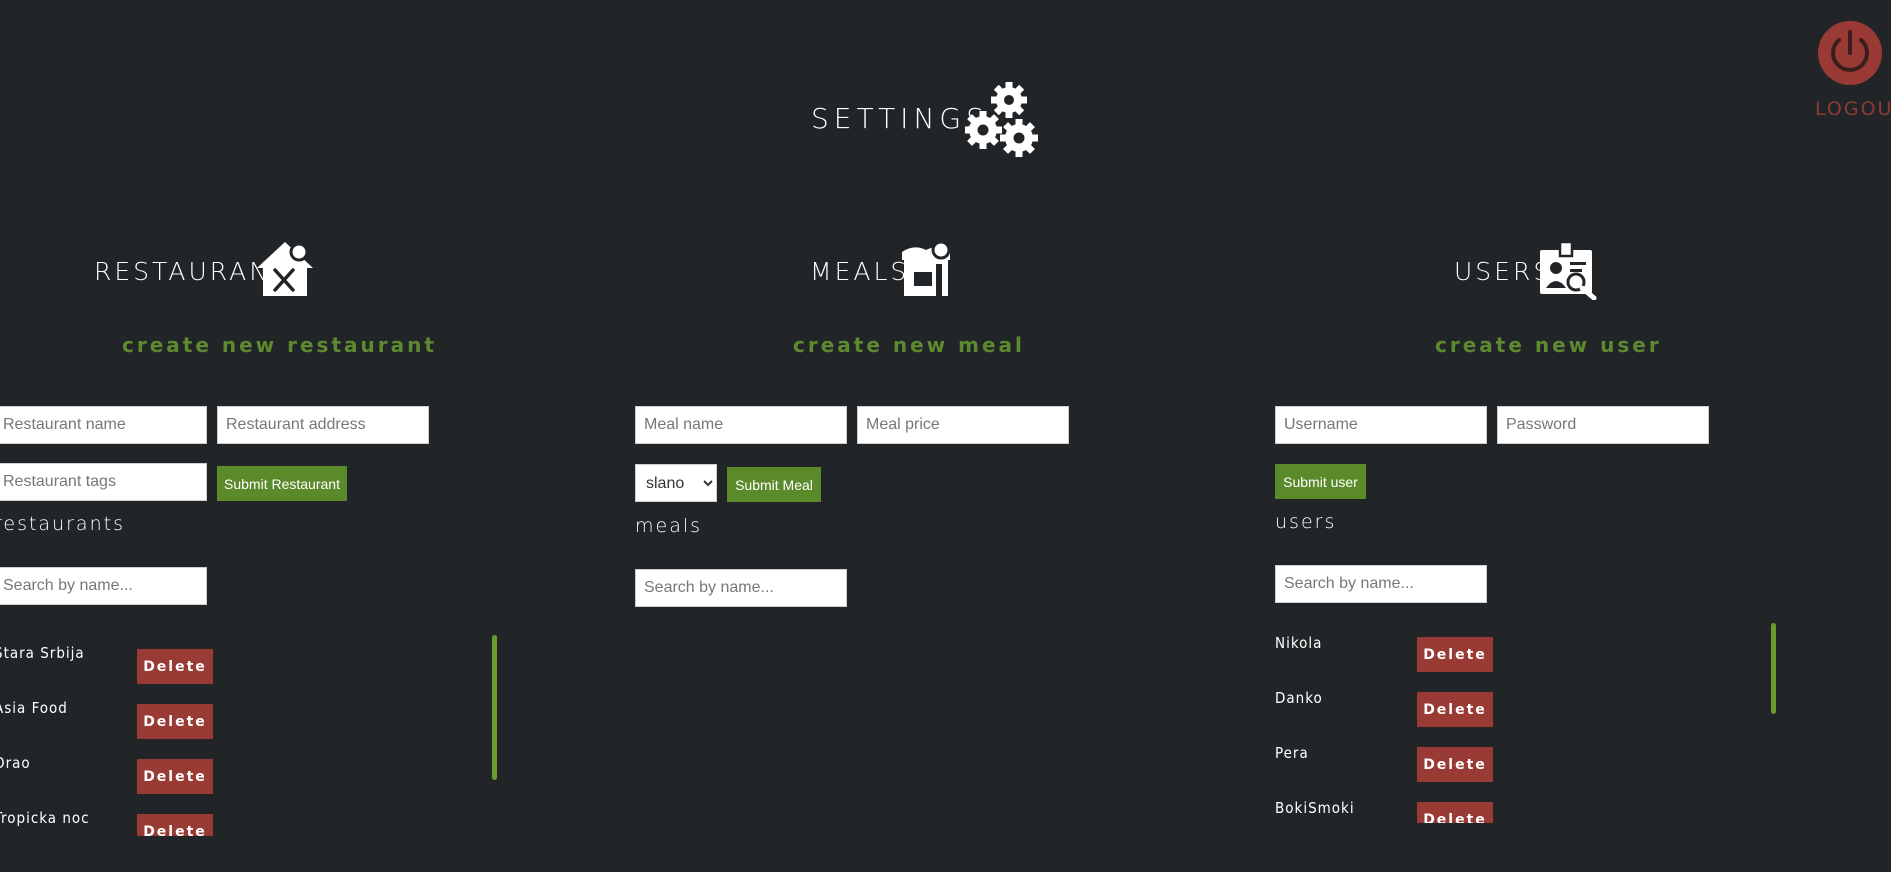  I want to click on submit-restaurant-button: Submit Restaurant, so click(282, 483).